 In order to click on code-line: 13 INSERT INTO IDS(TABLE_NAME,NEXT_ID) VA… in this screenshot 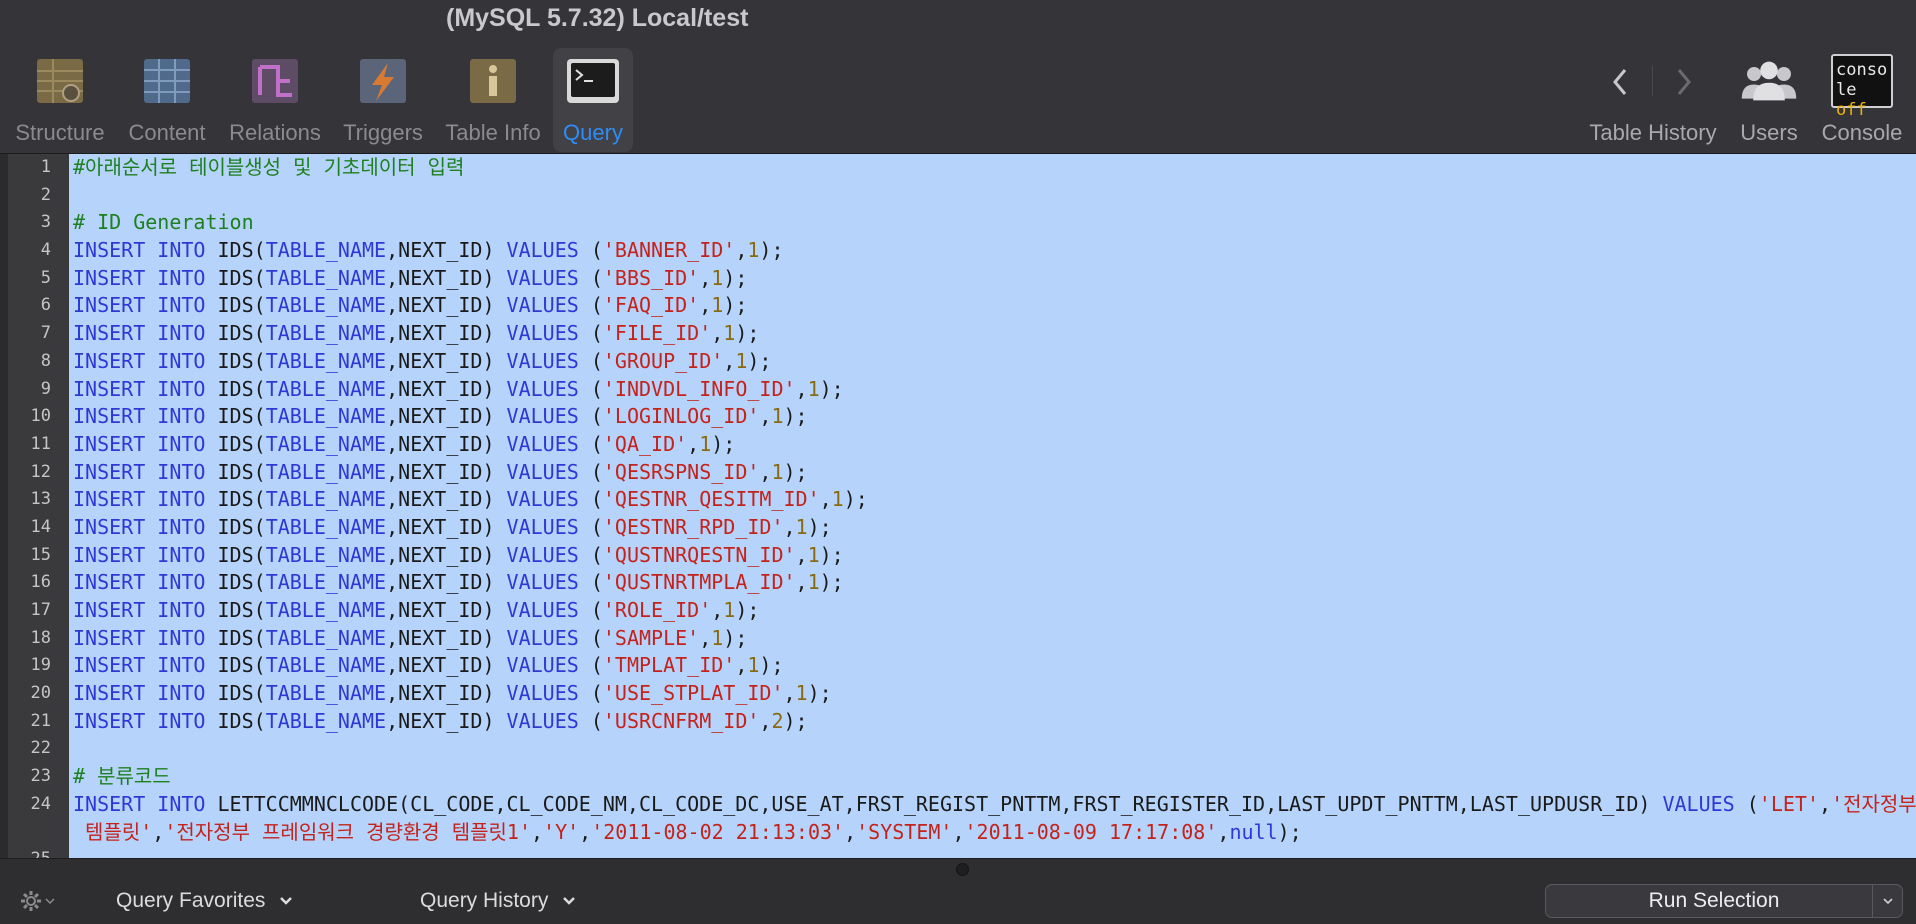, I will do `click(962, 500)`.